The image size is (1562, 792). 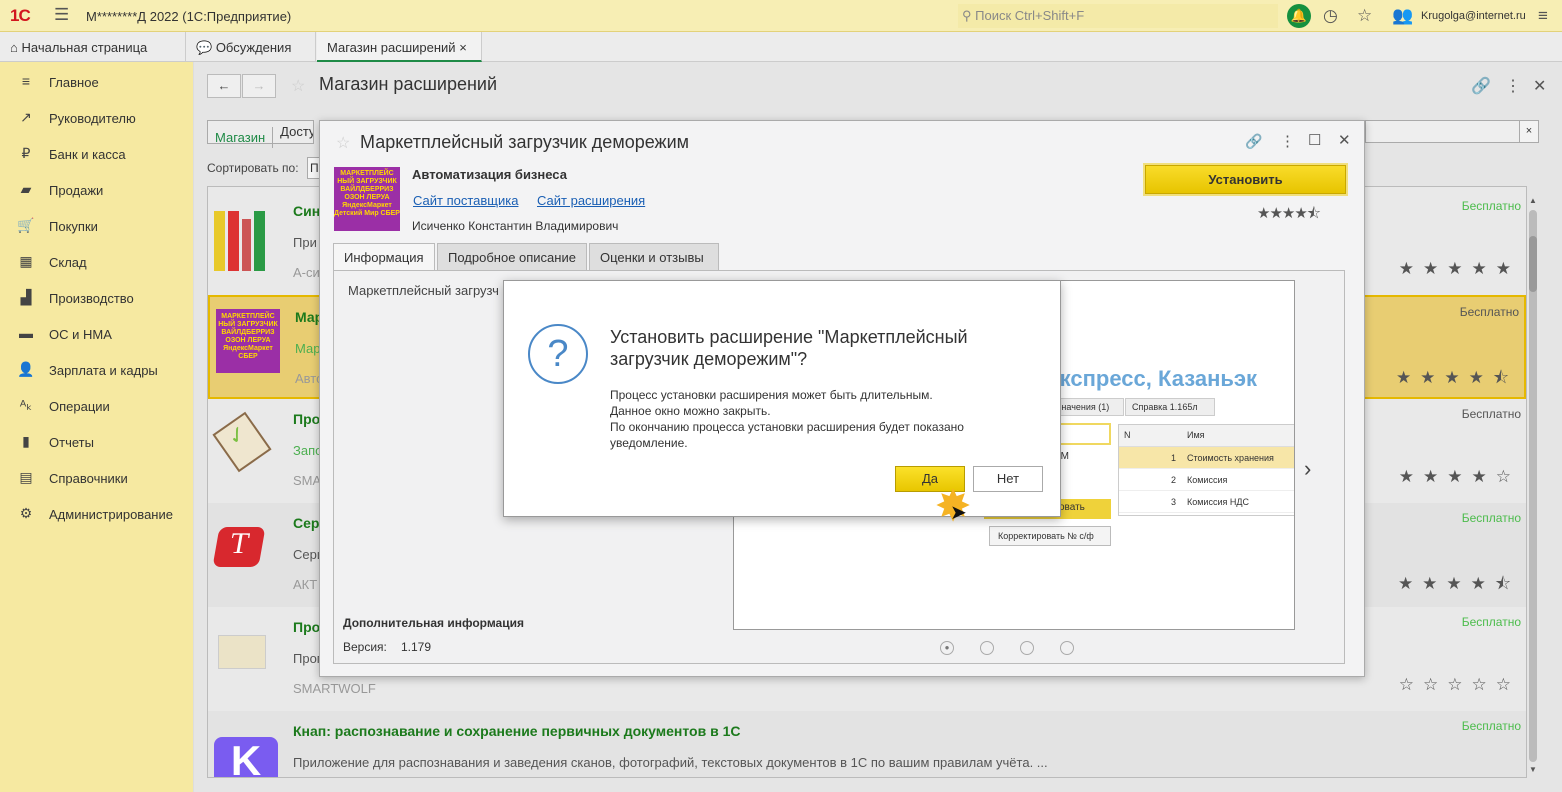 I want to click on tab-detailed-description: Подробное описание, so click(x=512, y=257).